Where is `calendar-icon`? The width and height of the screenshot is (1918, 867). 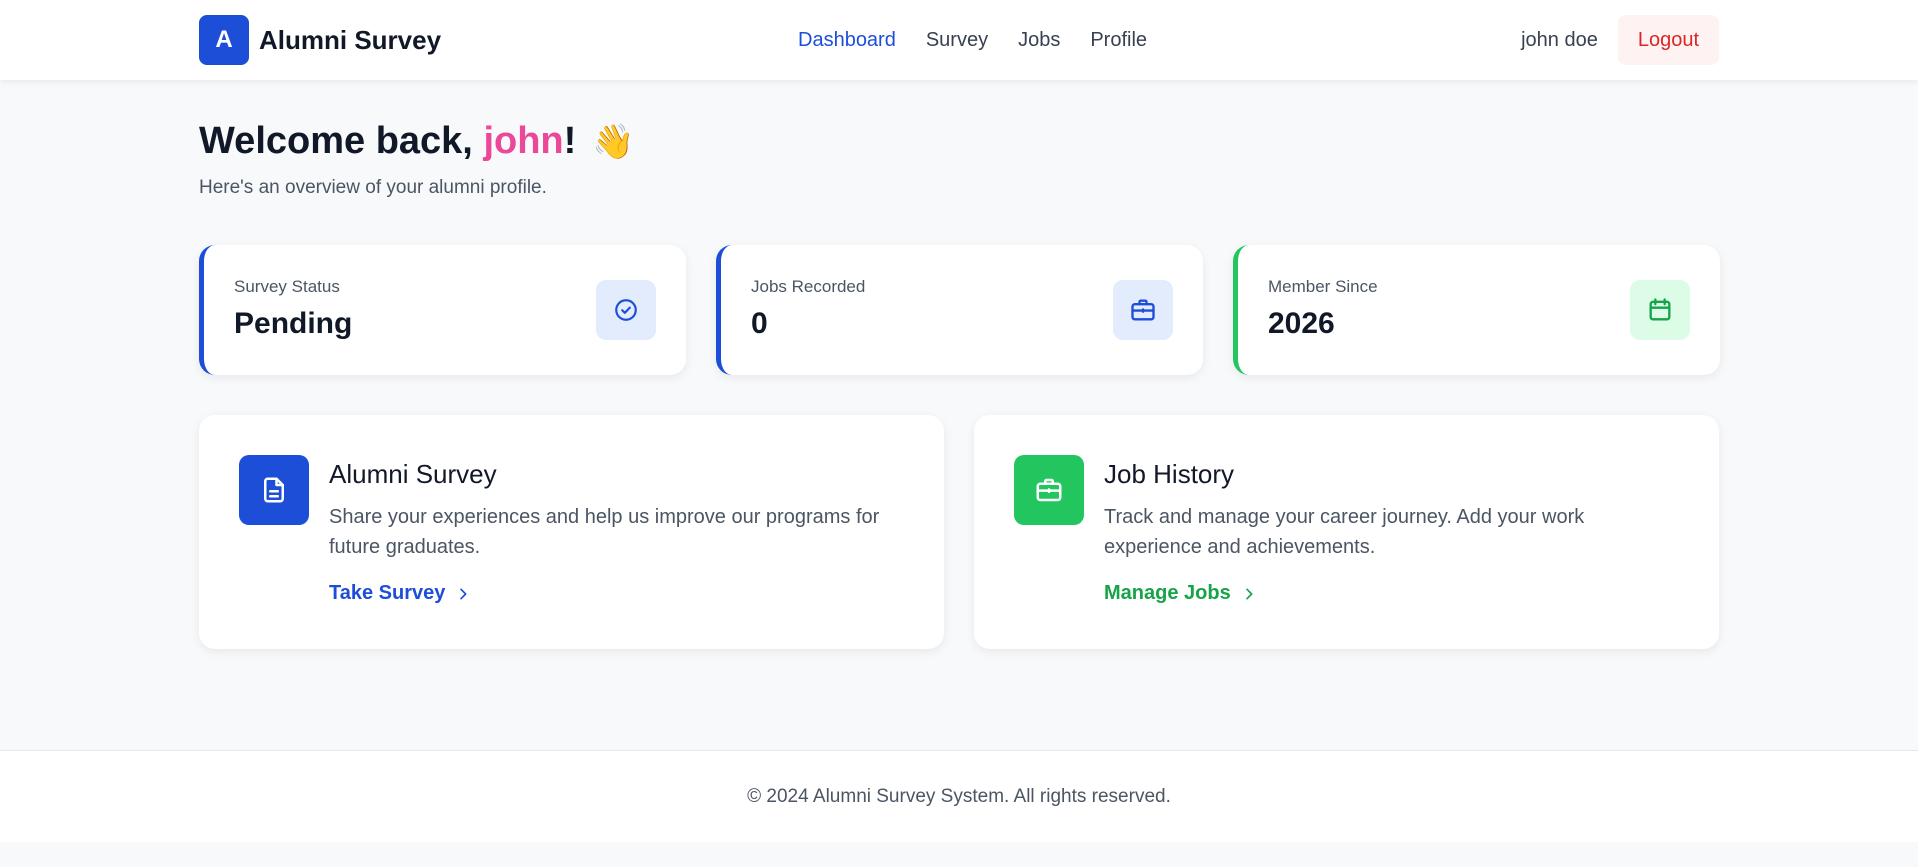
calendar-icon is located at coordinates (1660, 310).